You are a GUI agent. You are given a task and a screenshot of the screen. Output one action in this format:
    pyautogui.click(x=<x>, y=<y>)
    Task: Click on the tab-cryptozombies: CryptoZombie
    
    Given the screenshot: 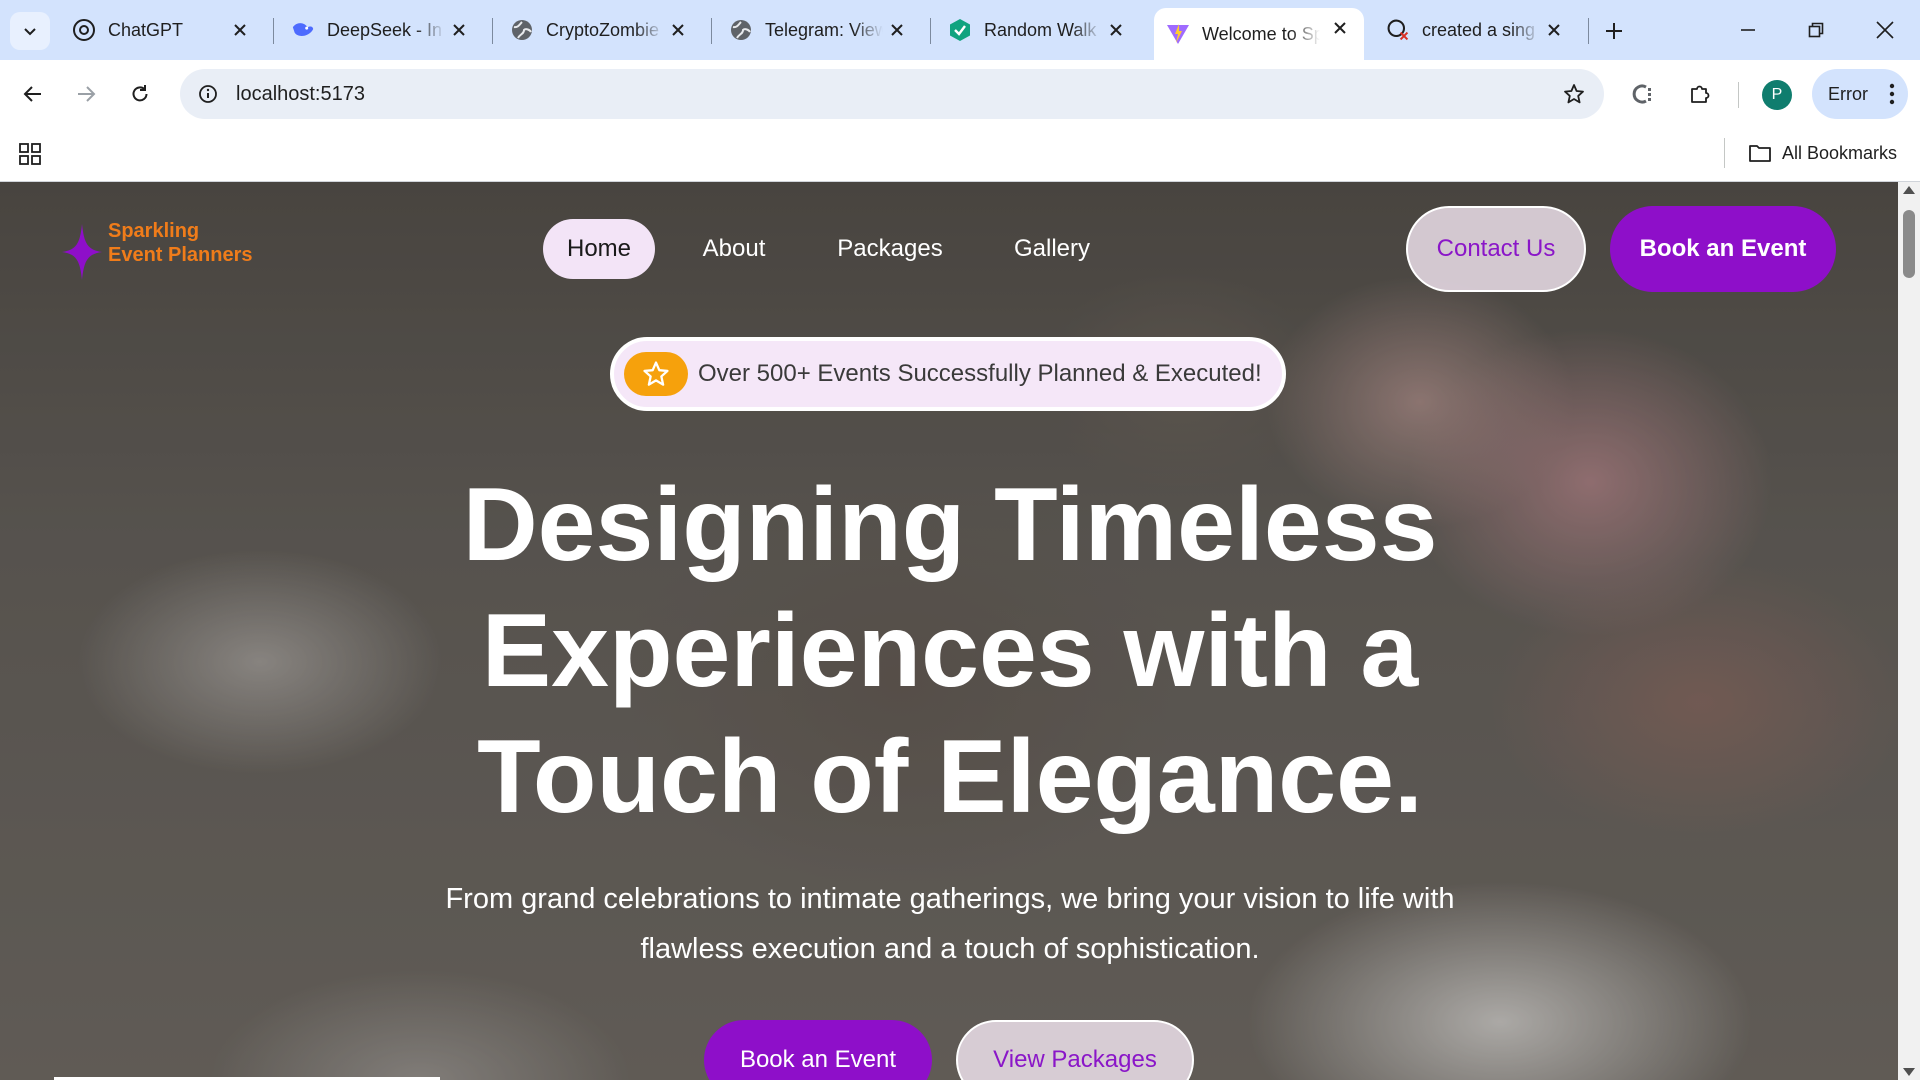 What is the action you would take?
    pyautogui.click(x=600, y=30)
    